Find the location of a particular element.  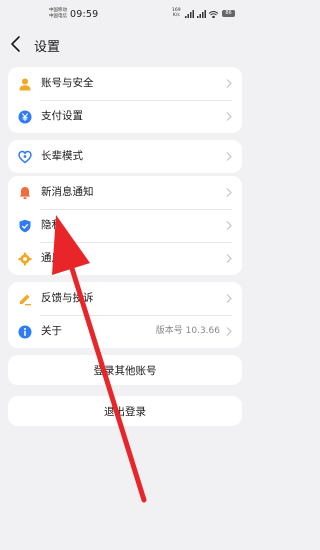

settings-item-privacy: 隐私 is located at coordinates (125, 225).